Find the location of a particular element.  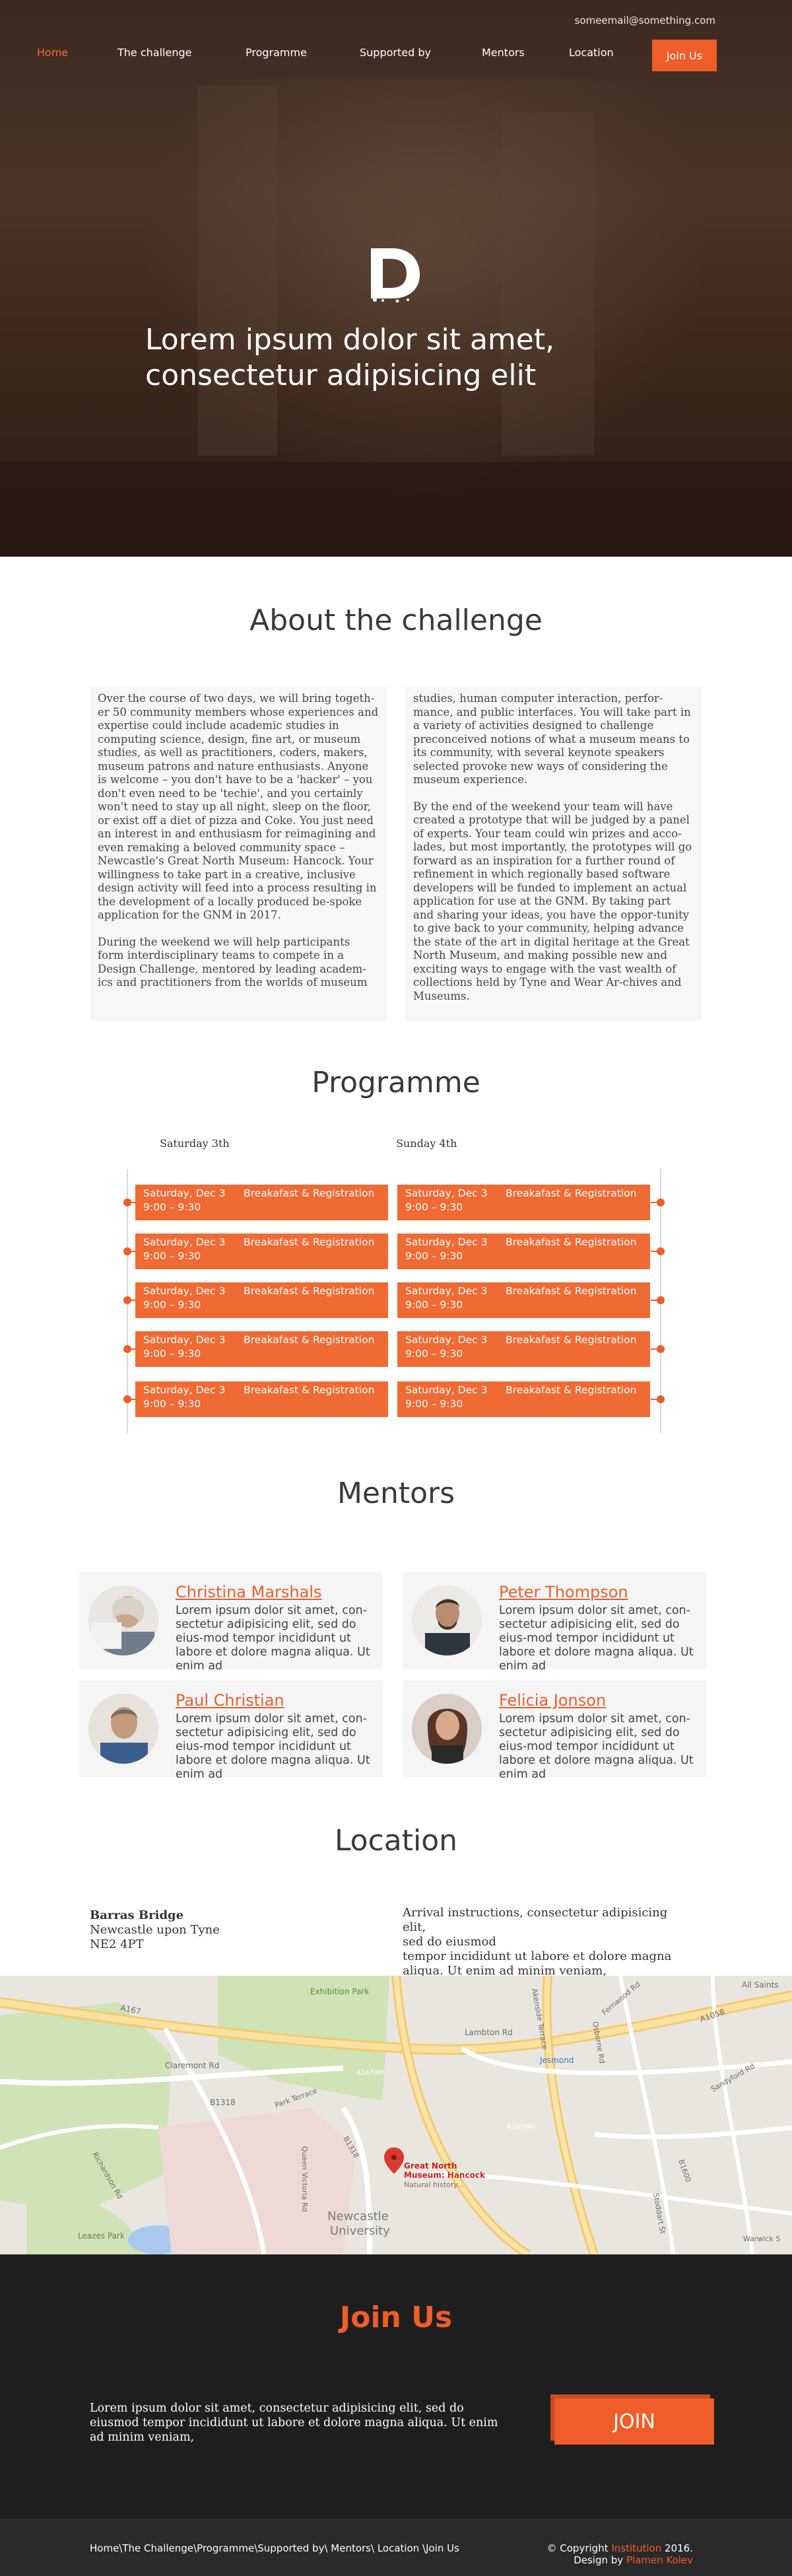

nav-programme: Programme is located at coordinates (276, 53).